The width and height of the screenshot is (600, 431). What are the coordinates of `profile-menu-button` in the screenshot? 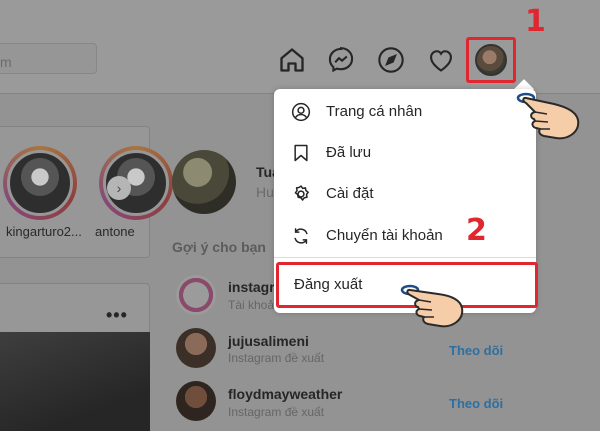 It's located at (491, 60).